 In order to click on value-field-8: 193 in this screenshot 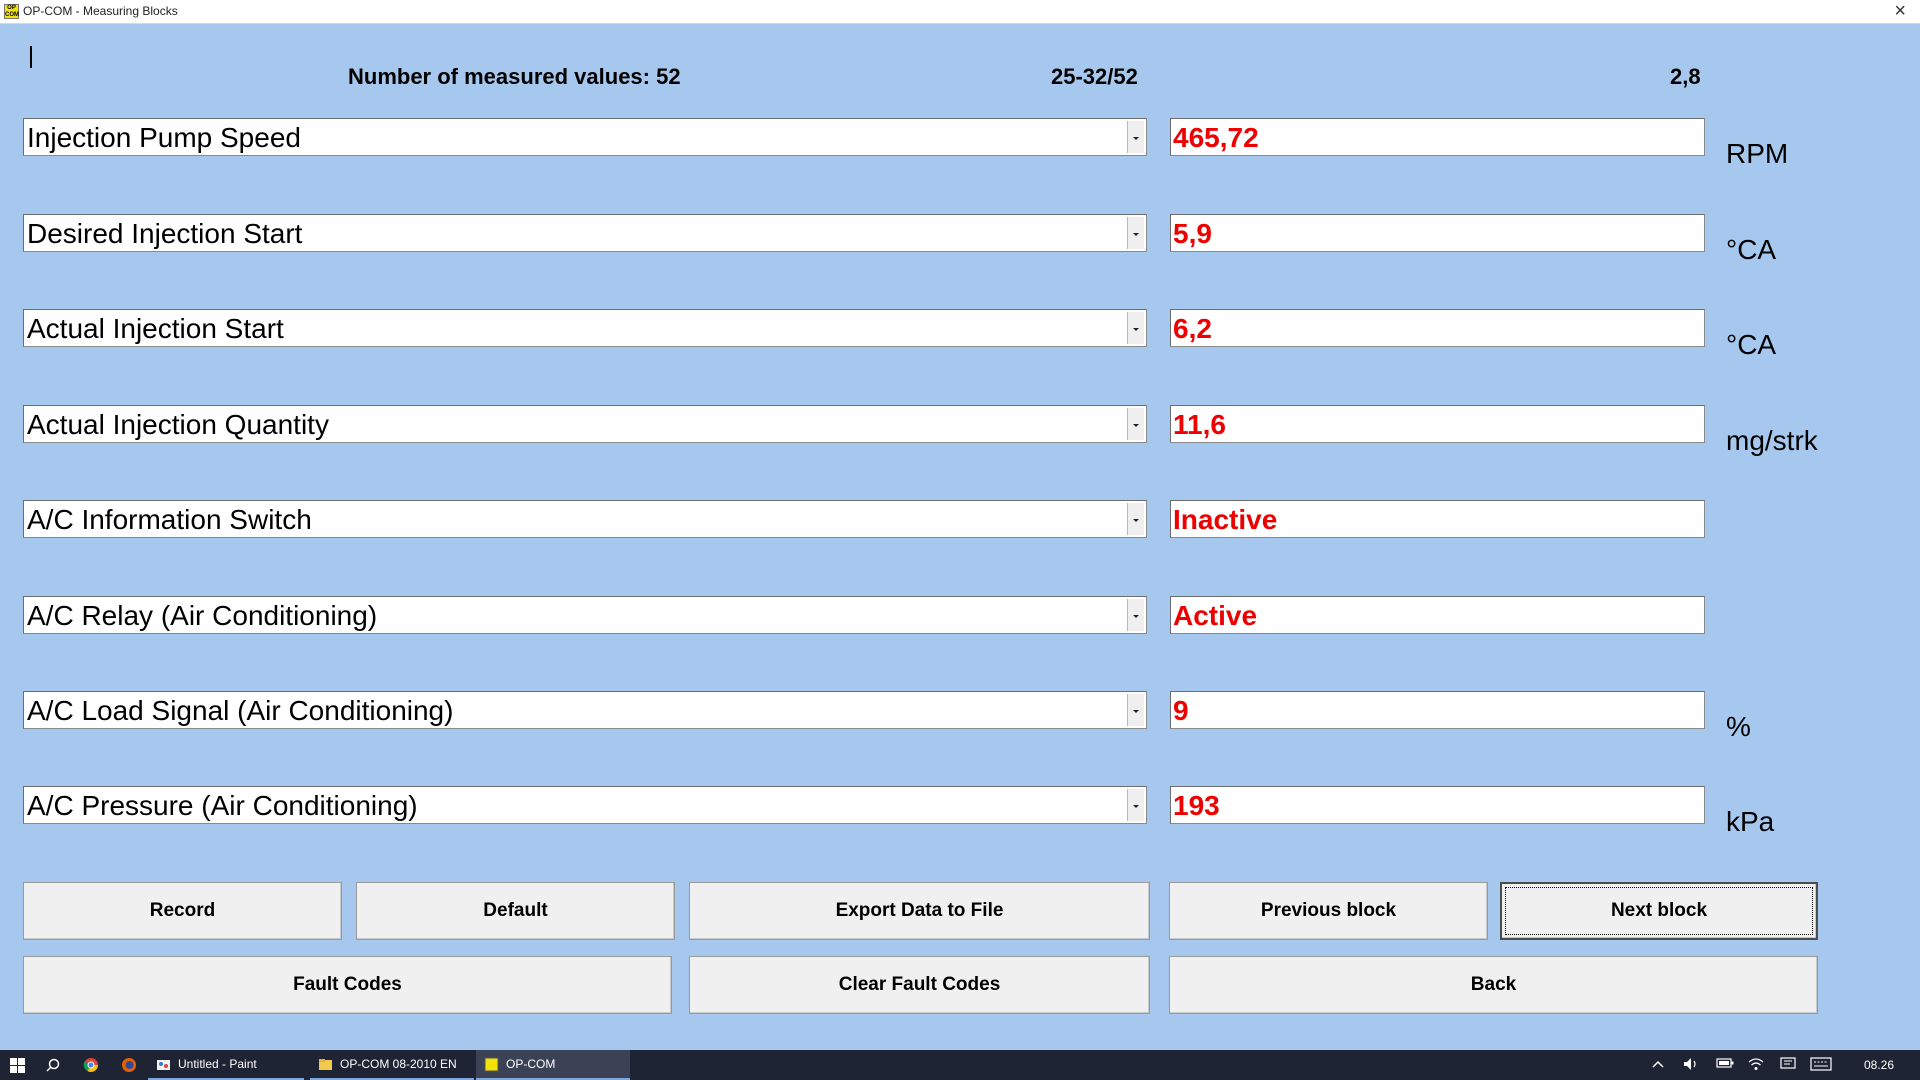, I will do `click(1437, 805)`.